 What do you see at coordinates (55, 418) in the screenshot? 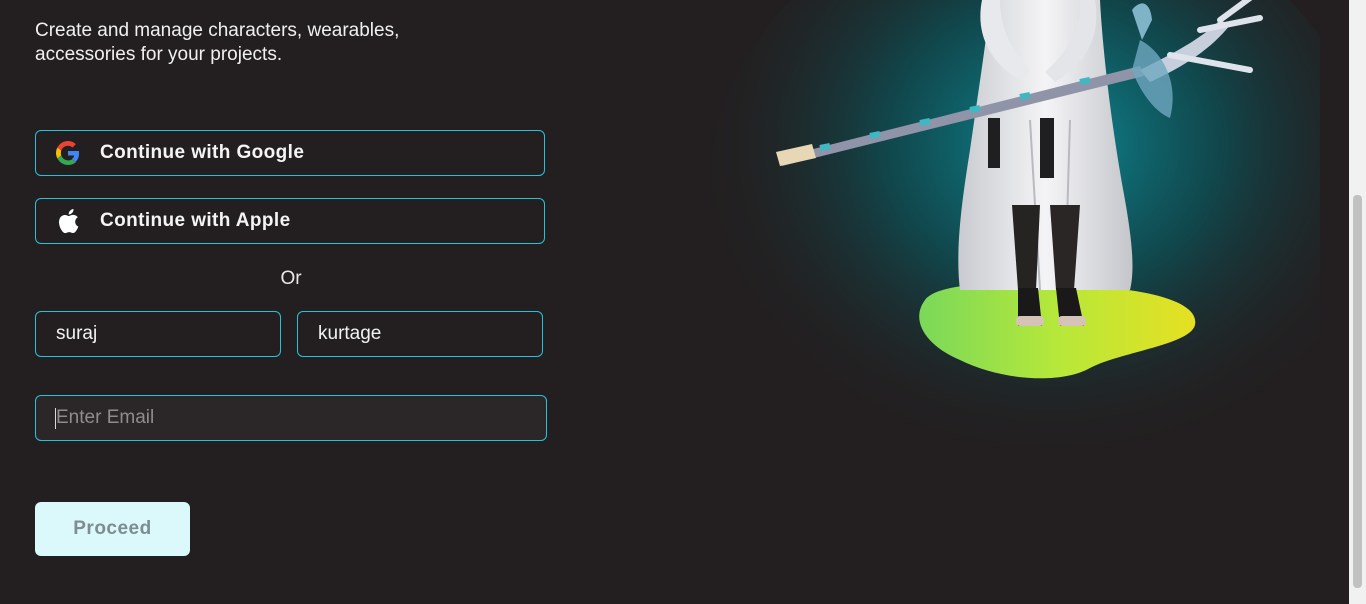
I see `text-caret` at bounding box center [55, 418].